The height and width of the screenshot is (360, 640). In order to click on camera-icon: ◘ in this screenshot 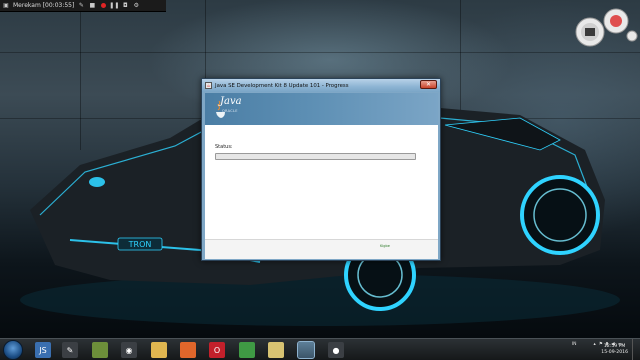, I will do `click(125, 6)`.